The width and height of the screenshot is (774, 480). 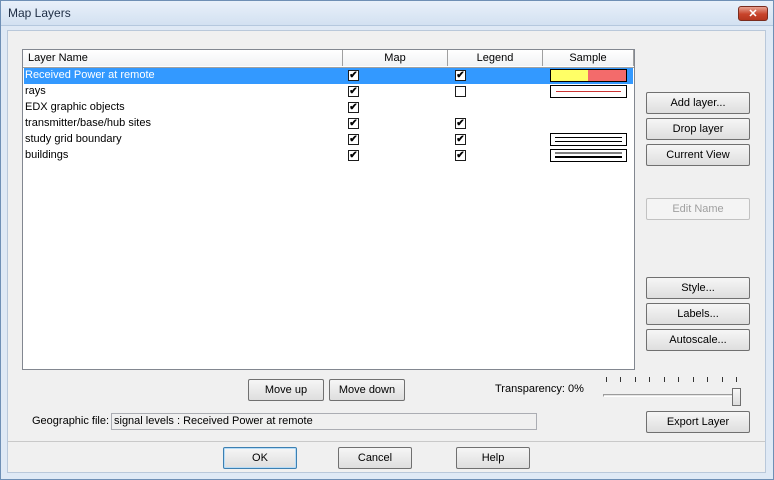 What do you see at coordinates (324, 421) in the screenshot?
I see `geographic-file-field: signal levels : Received Power at remote` at bounding box center [324, 421].